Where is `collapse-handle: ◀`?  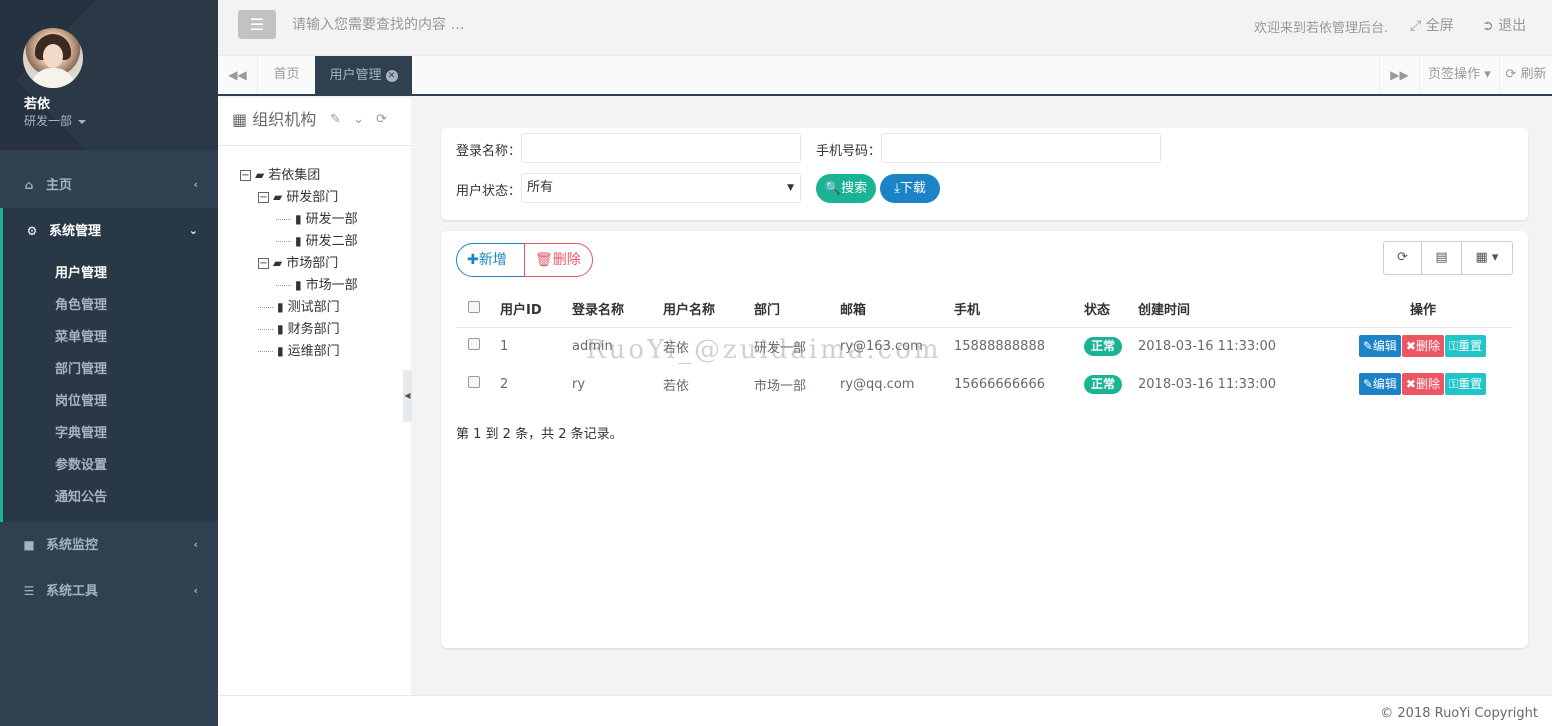 collapse-handle: ◀ is located at coordinates (407, 396).